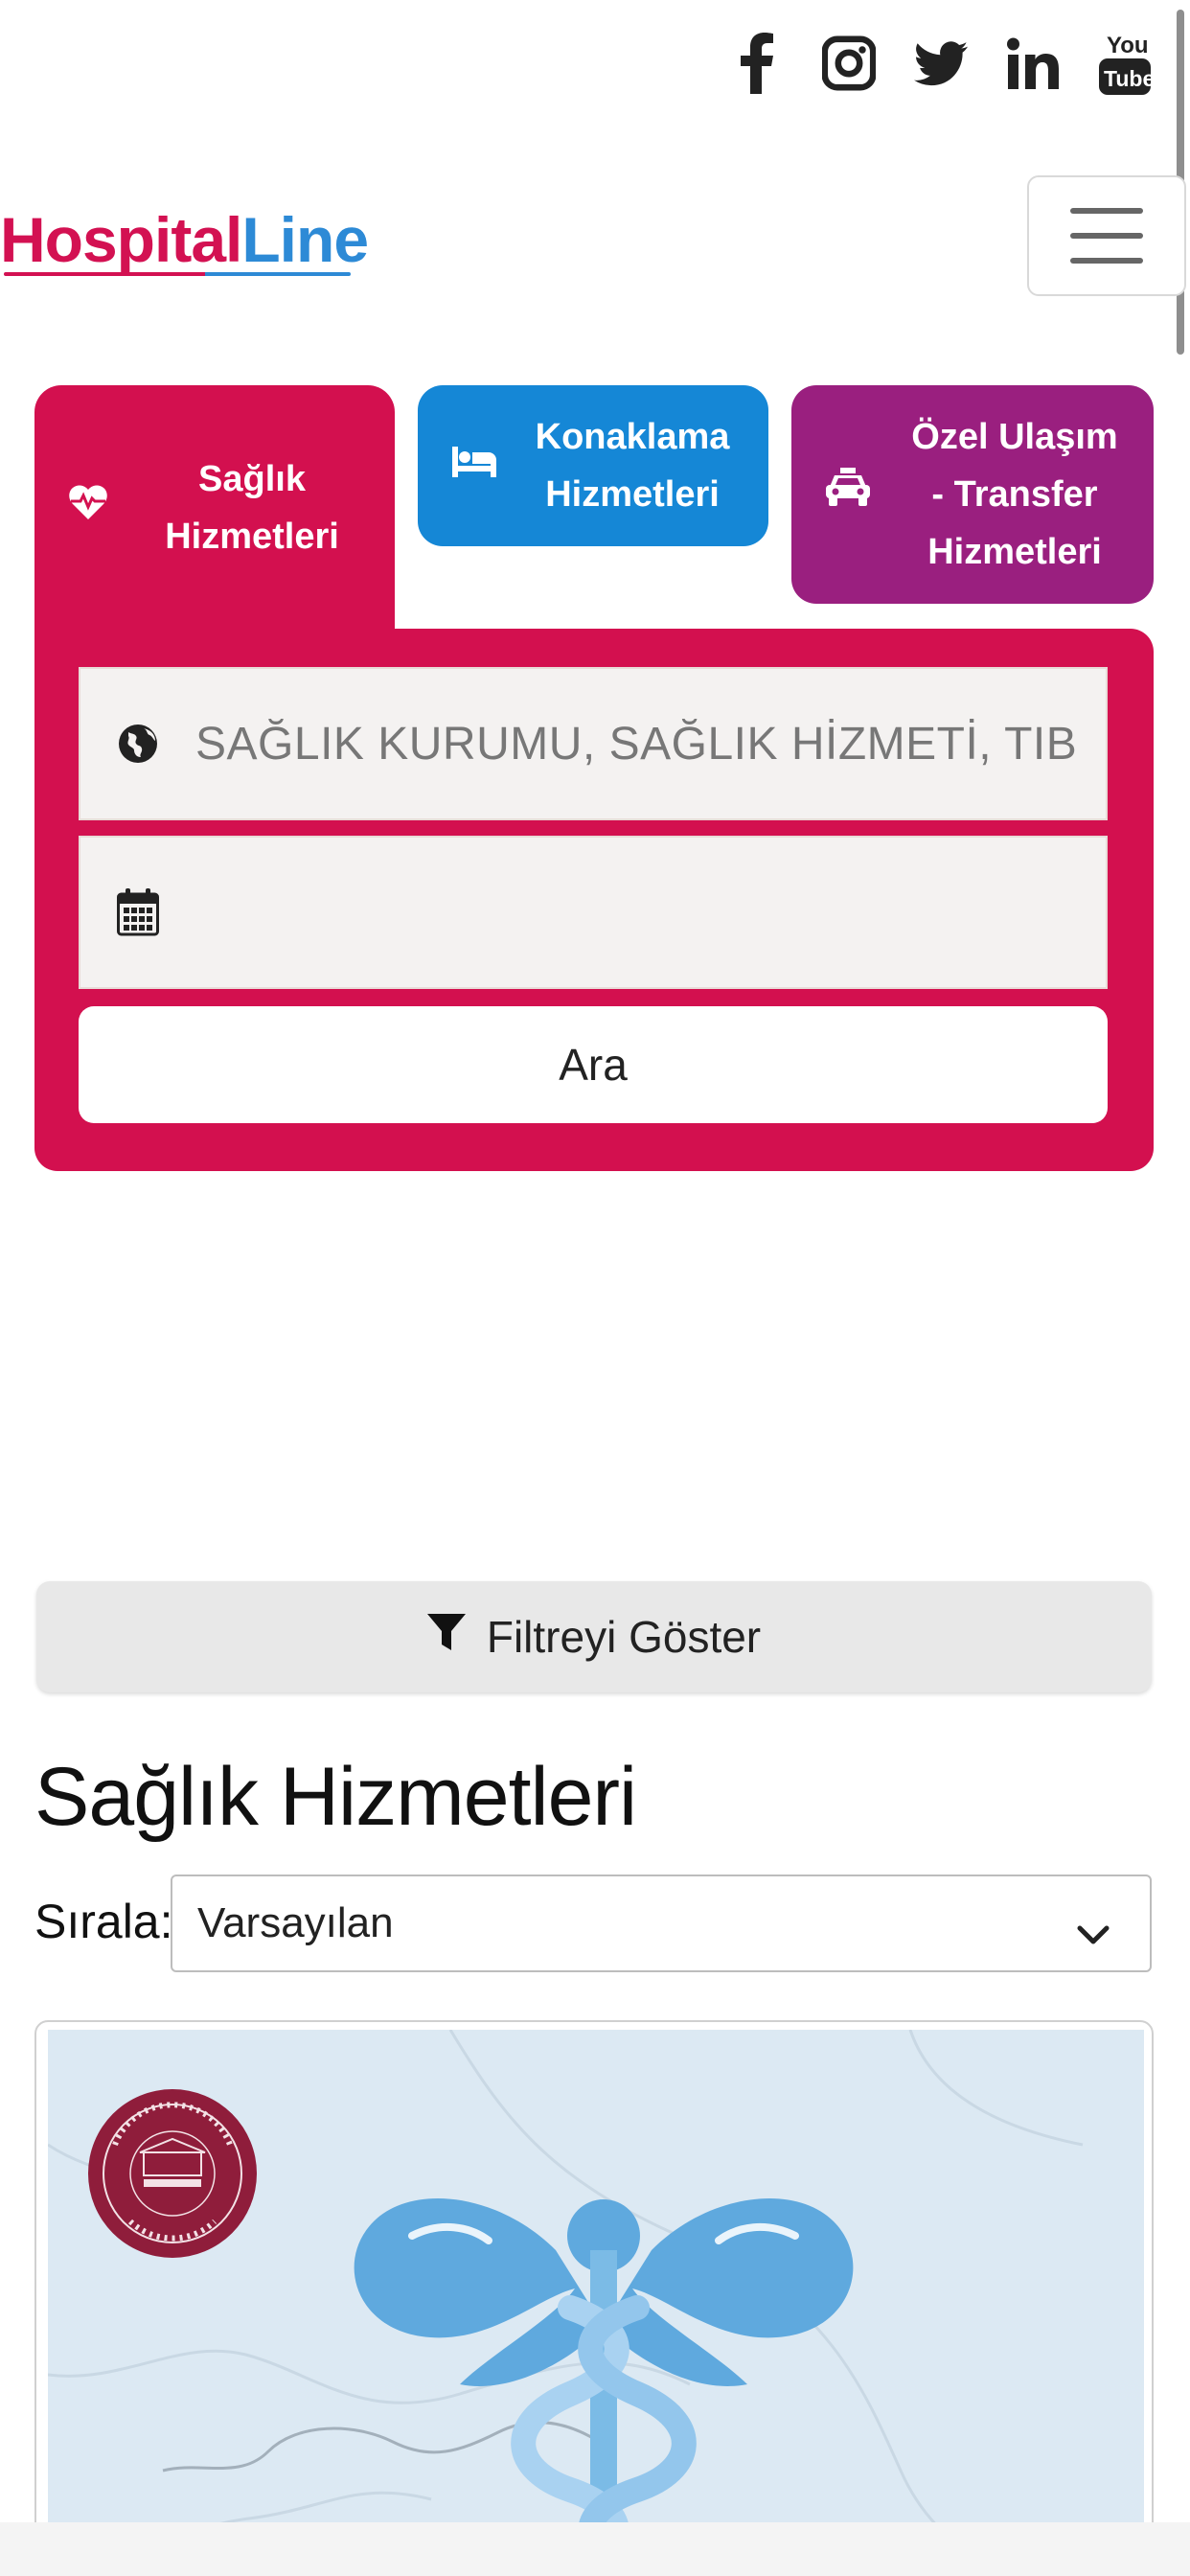  I want to click on bed-icon, so click(474, 466).